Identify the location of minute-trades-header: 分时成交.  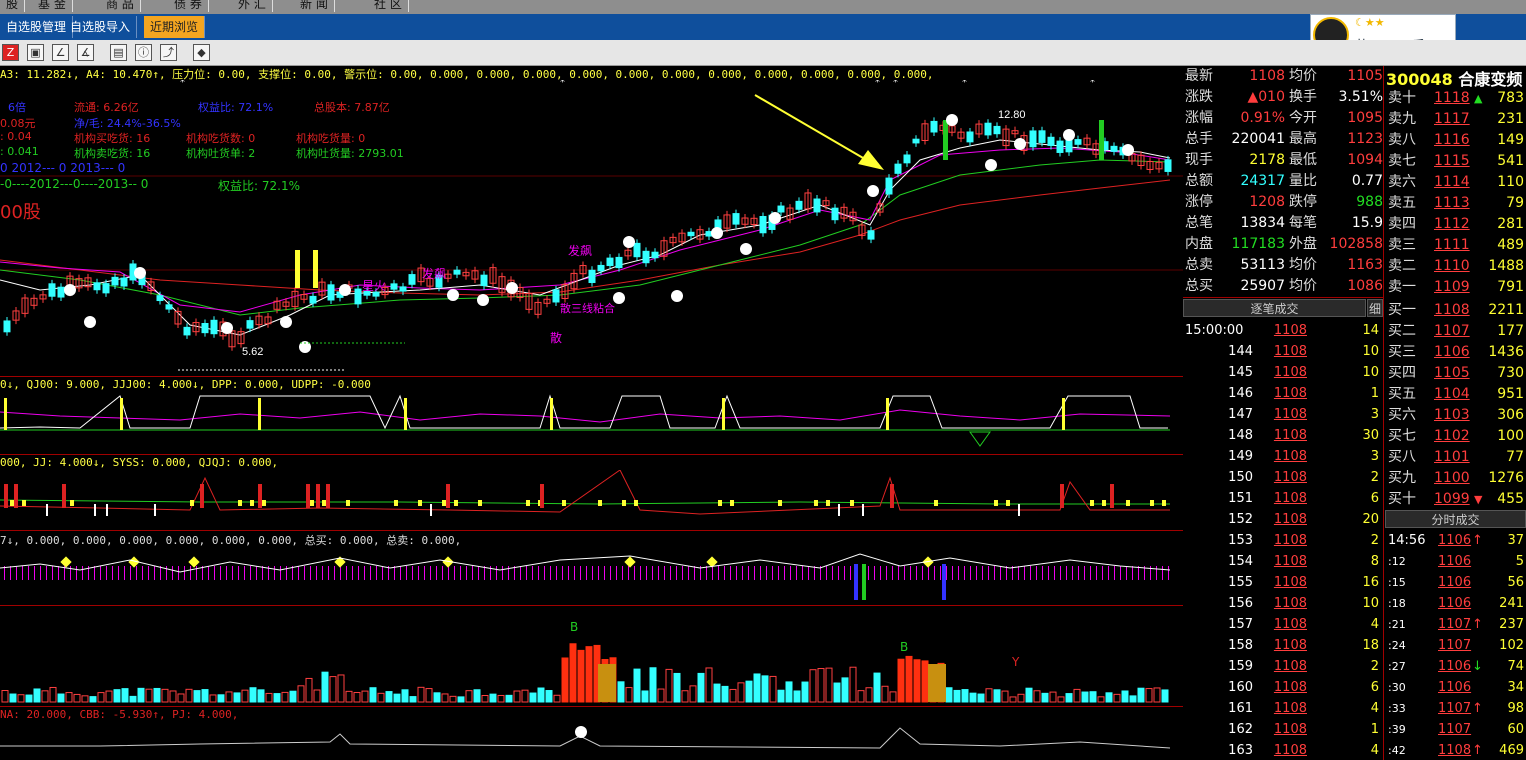
(1455, 519).